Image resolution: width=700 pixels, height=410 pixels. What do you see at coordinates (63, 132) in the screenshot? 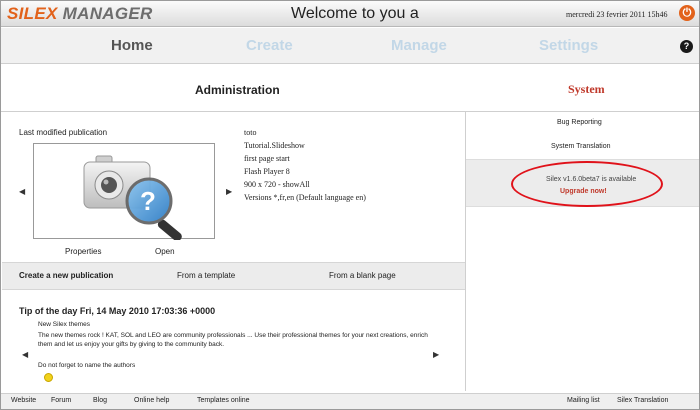
I see `last-modified-label: Last modified publication` at bounding box center [63, 132].